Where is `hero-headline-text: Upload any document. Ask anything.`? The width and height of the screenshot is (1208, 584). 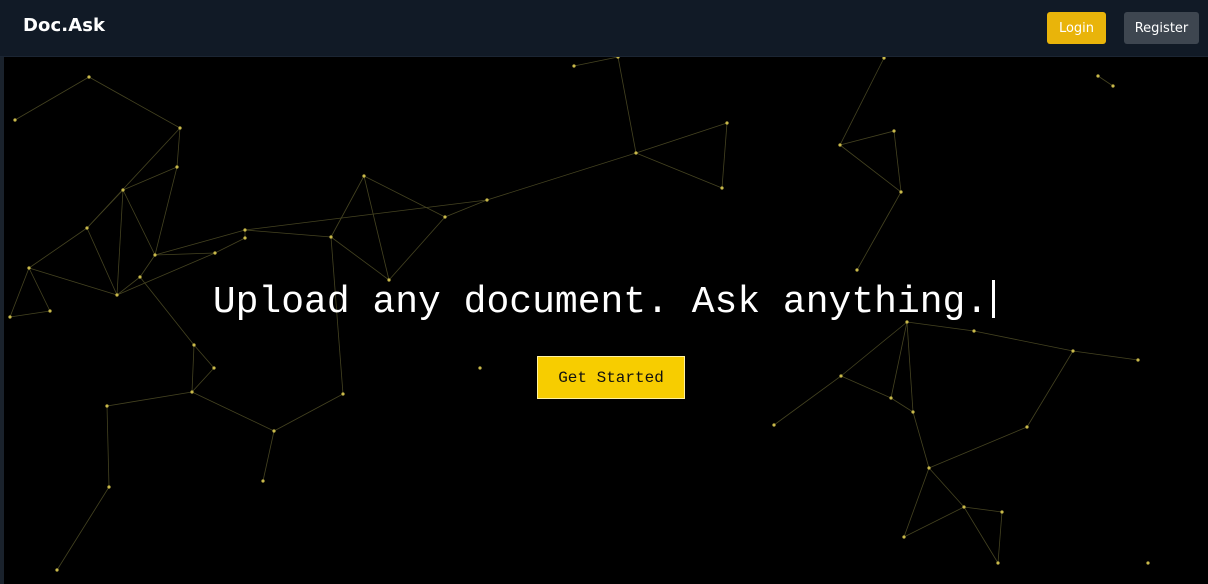 hero-headline-text: Upload any document. Ask anything. is located at coordinates (600, 302).